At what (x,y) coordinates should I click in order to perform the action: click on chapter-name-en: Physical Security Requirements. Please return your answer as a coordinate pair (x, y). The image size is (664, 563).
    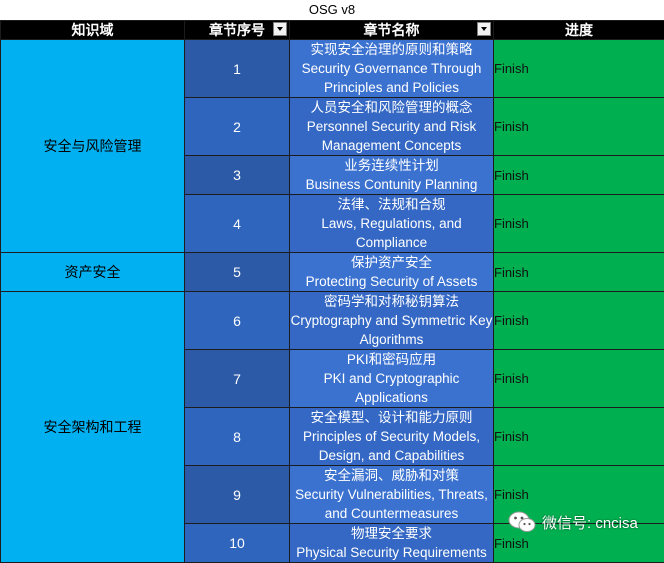
    Looking at the image, I should click on (391, 552).